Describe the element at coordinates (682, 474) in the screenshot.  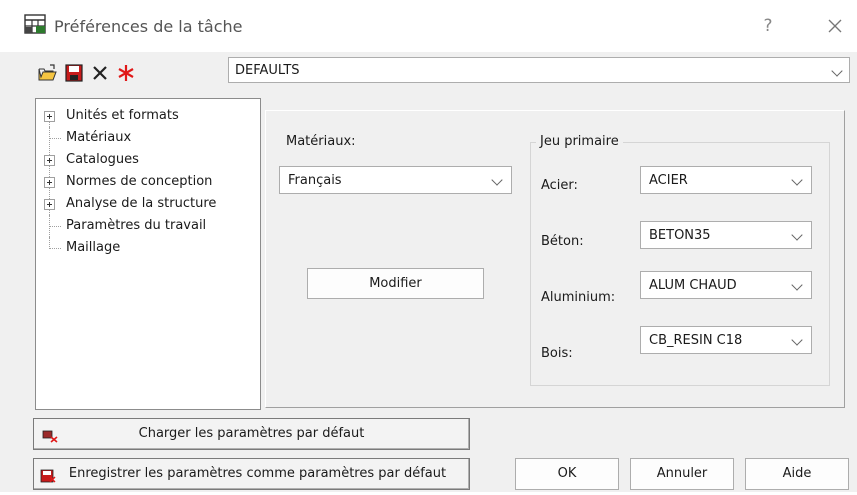
I see `cancel-button: Annuler` at that location.